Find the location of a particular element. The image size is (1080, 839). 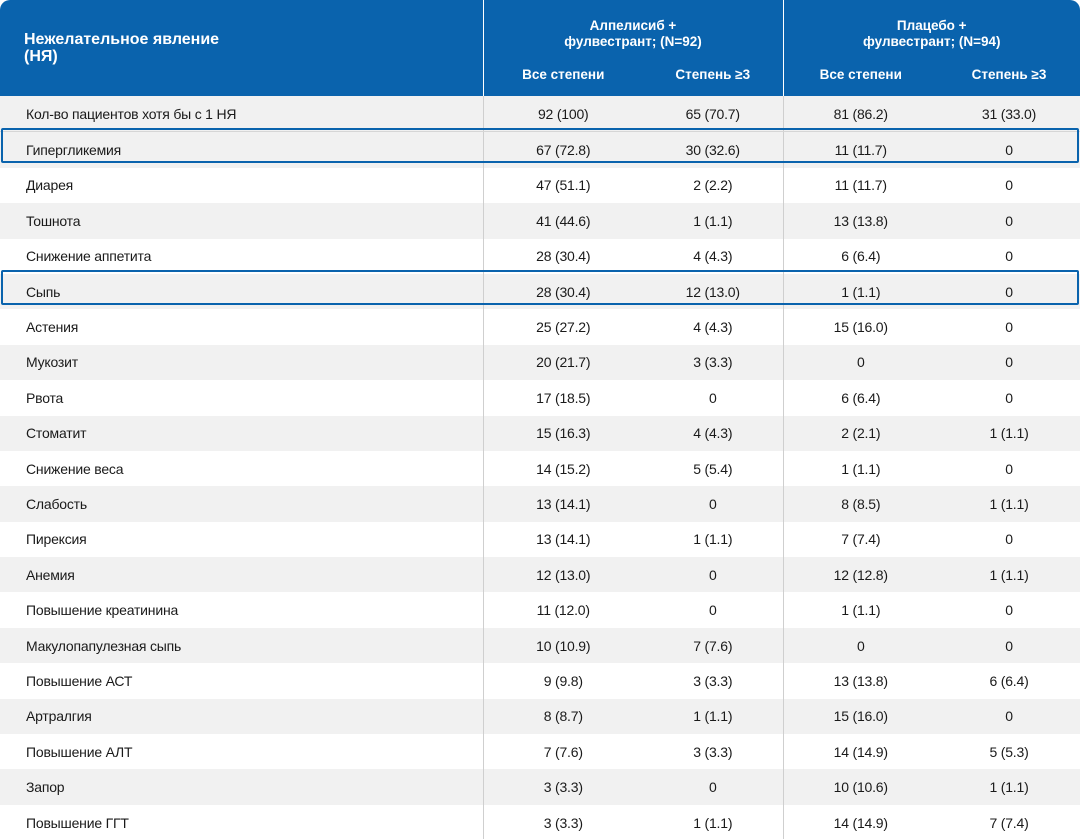

placebo-all-grades-cell: 81 (86.2) is located at coordinates (860, 114).